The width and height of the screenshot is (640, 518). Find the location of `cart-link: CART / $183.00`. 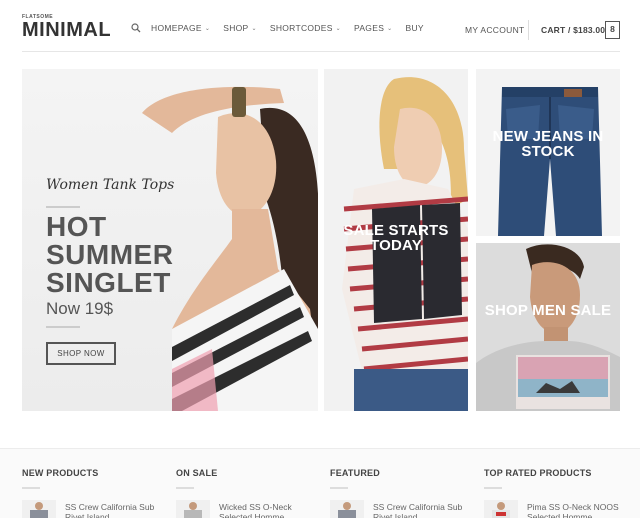

cart-link: CART / $183.00 is located at coordinates (573, 30).